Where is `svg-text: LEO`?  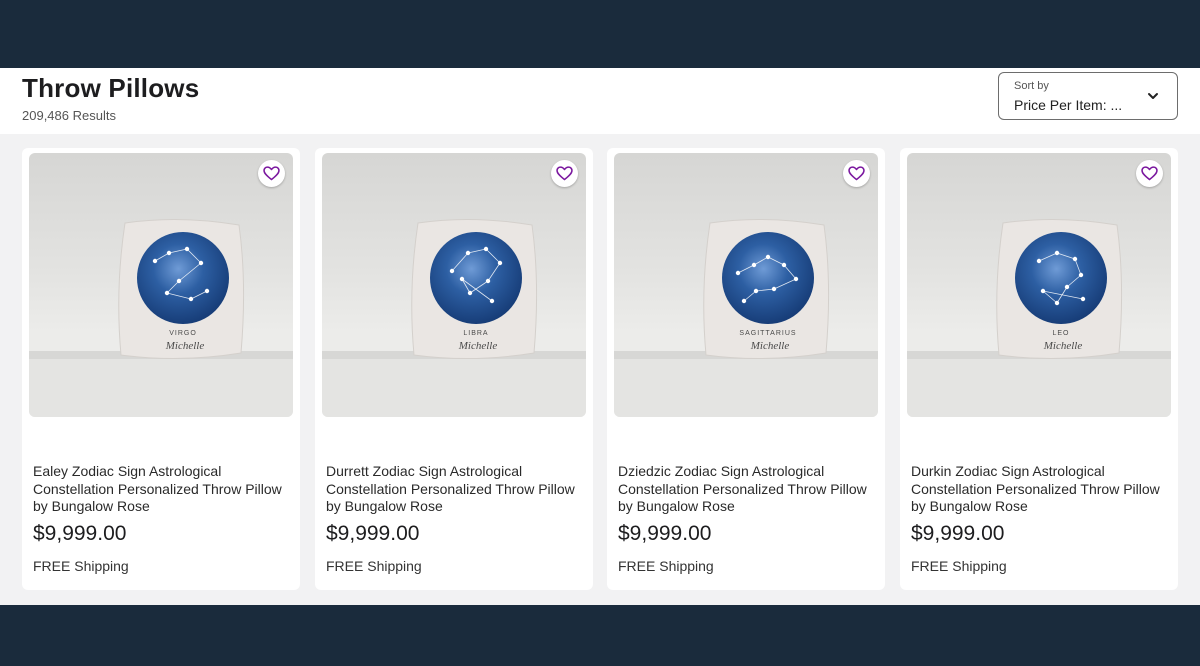
svg-text: LEO is located at coordinates (1060, 333).